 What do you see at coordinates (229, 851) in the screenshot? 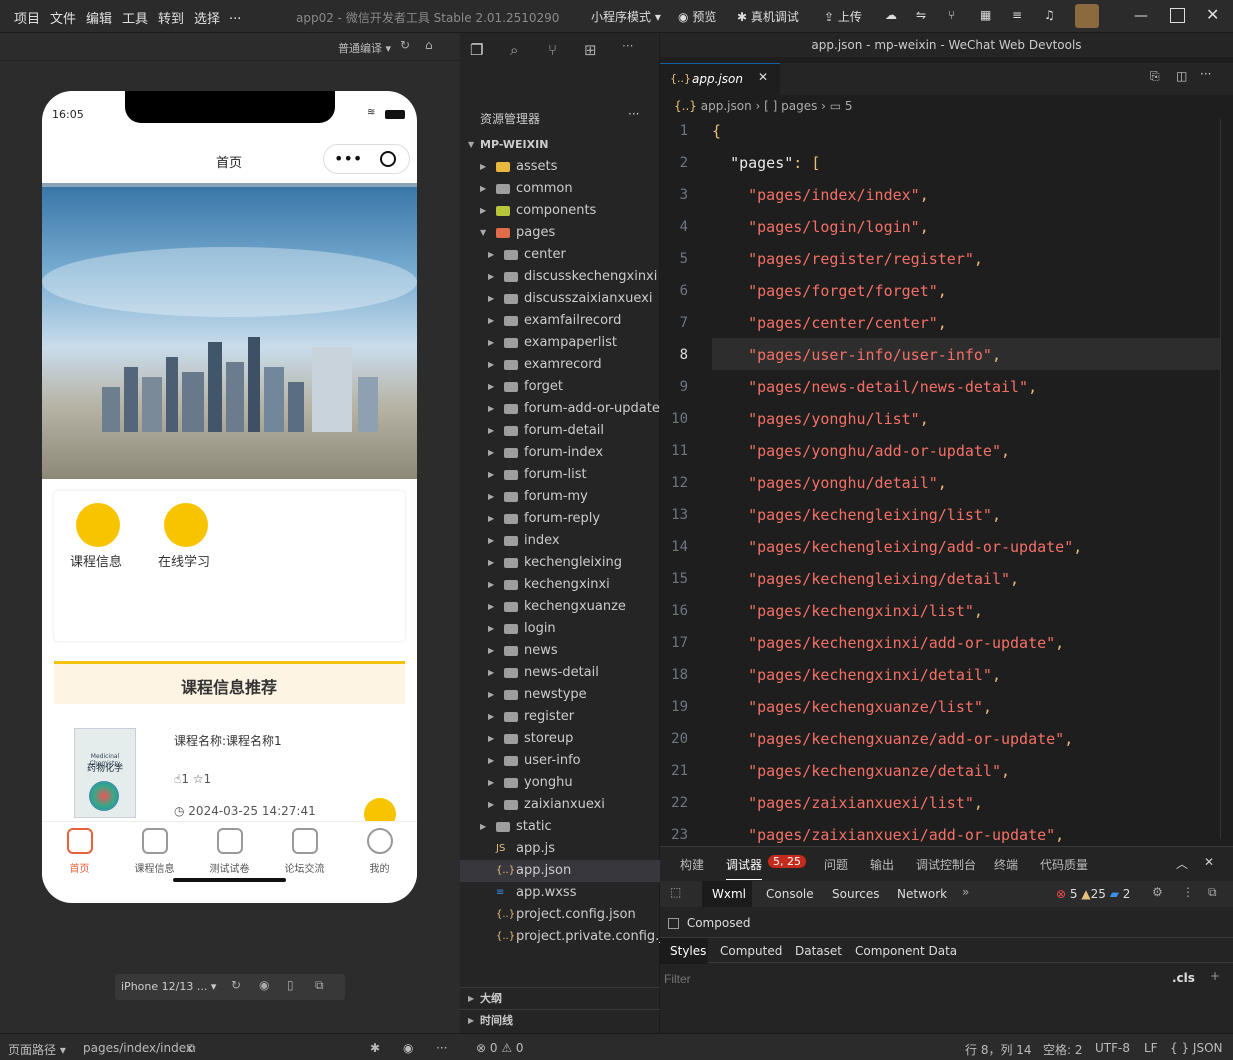
I see `tab-test-paper: 测试试卷` at bounding box center [229, 851].